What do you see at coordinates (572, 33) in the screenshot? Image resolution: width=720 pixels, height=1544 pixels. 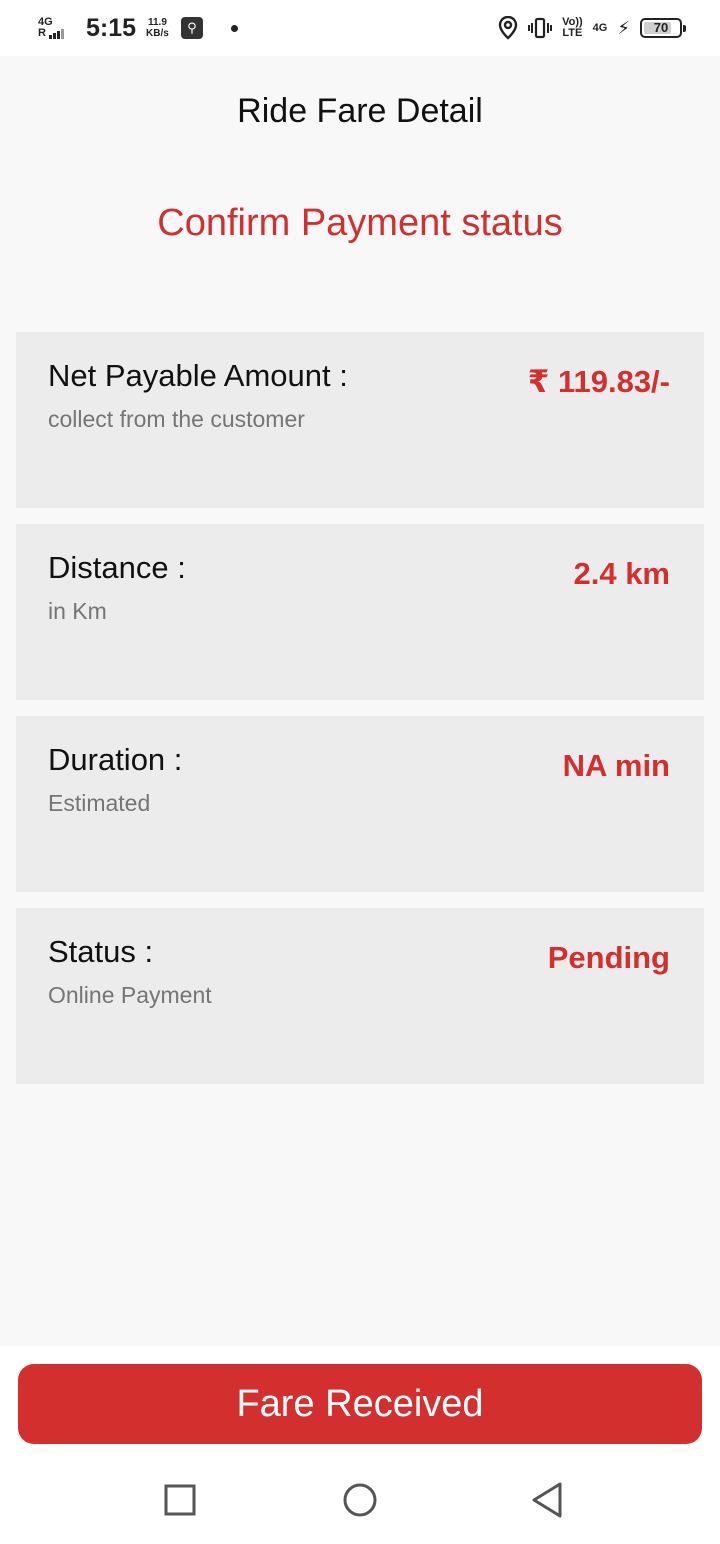 I see `volte-bottom: LTE` at bounding box center [572, 33].